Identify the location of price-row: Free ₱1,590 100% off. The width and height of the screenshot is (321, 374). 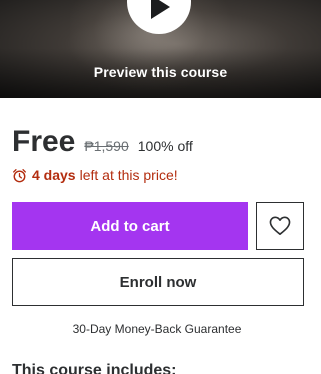
(102, 142).